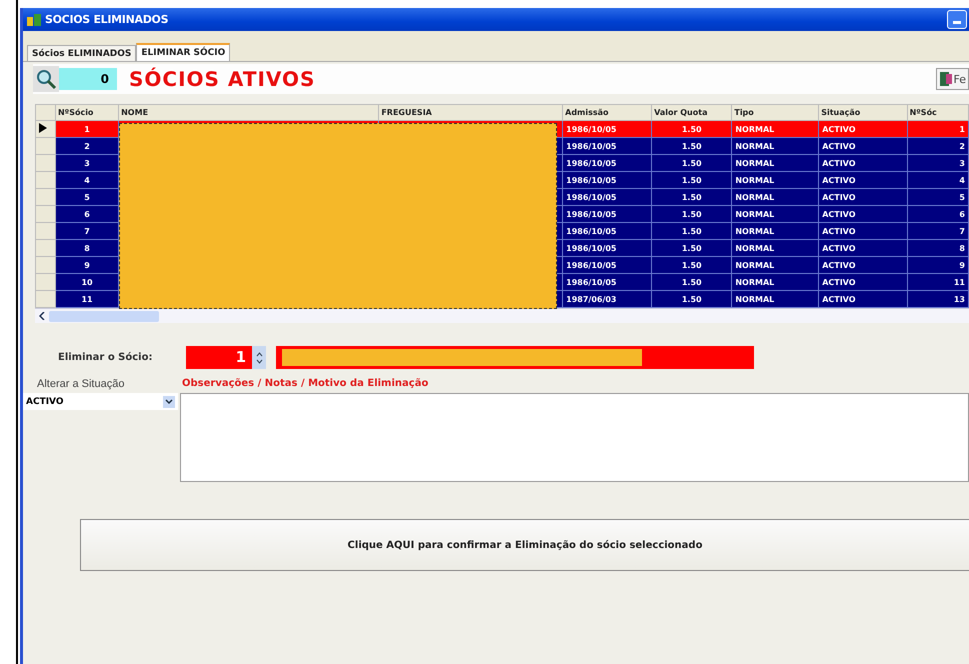 This screenshot has height=664, width=969. What do you see at coordinates (945, 79) in the screenshot?
I see `door-icon` at bounding box center [945, 79].